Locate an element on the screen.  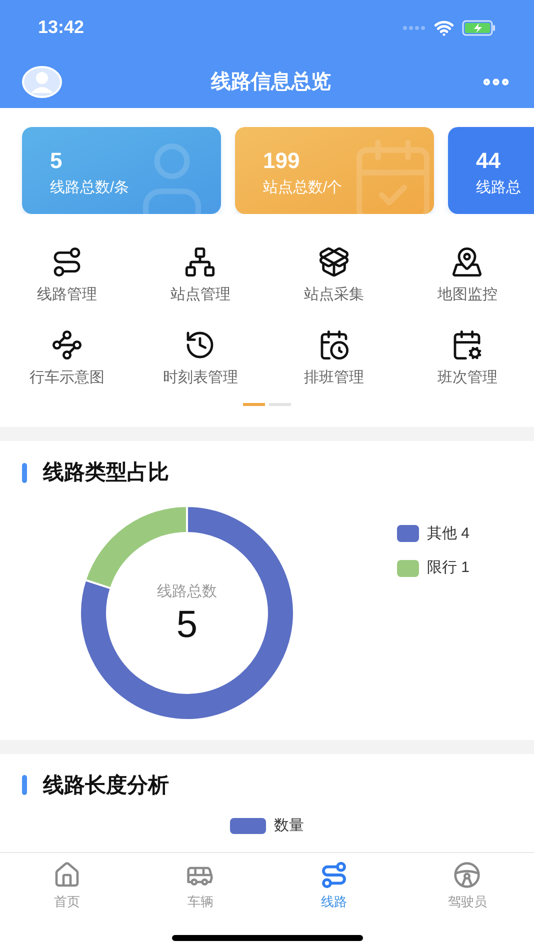
sitemap-icon is located at coordinates (200, 262).